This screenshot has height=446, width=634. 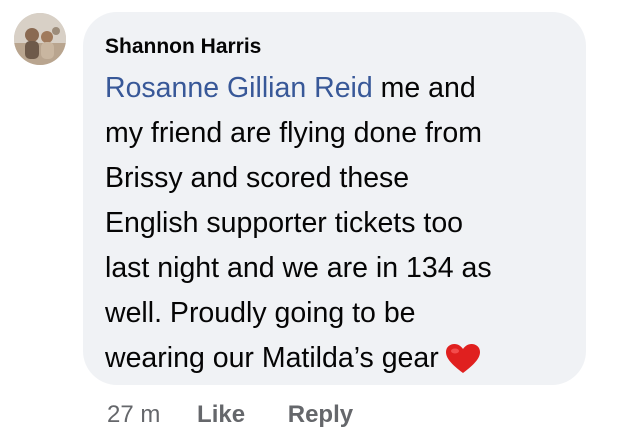 What do you see at coordinates (257, 178) in the screenshot?
I see `comment-line: Brissy and scored these` at bounding box center [257, 178].